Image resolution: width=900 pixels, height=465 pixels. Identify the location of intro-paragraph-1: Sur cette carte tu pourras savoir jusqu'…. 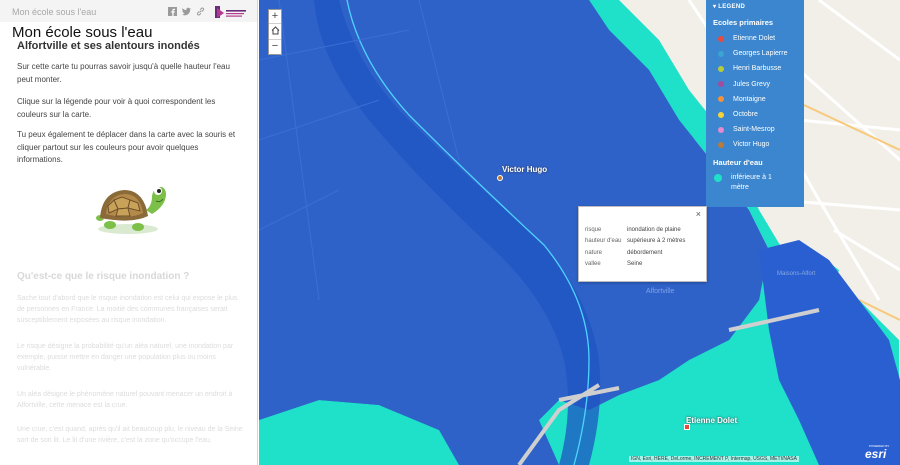
(123, 73).